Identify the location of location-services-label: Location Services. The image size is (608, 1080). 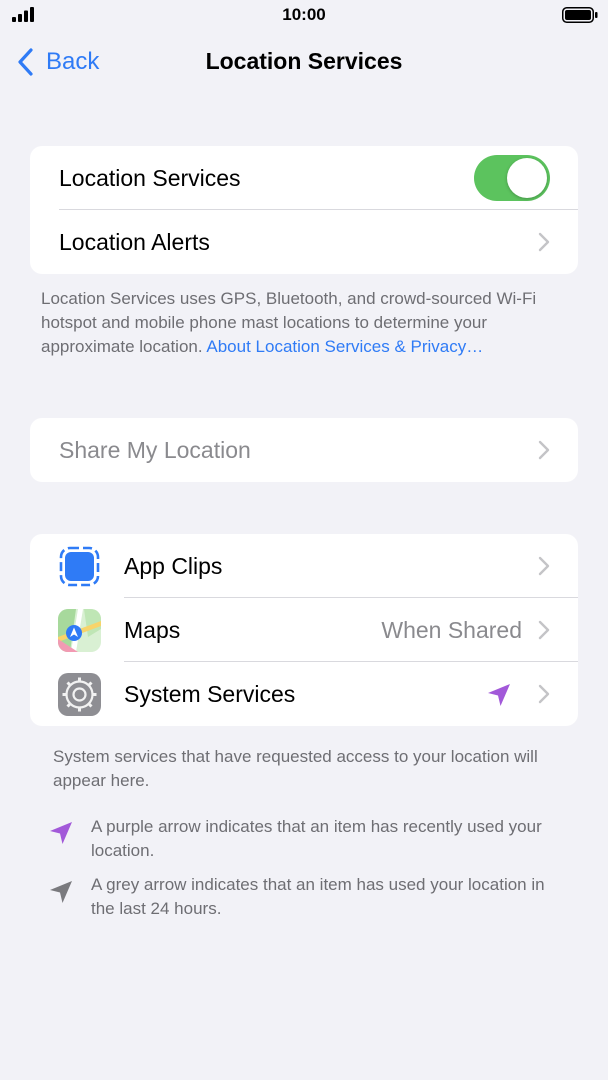
(150, 177).